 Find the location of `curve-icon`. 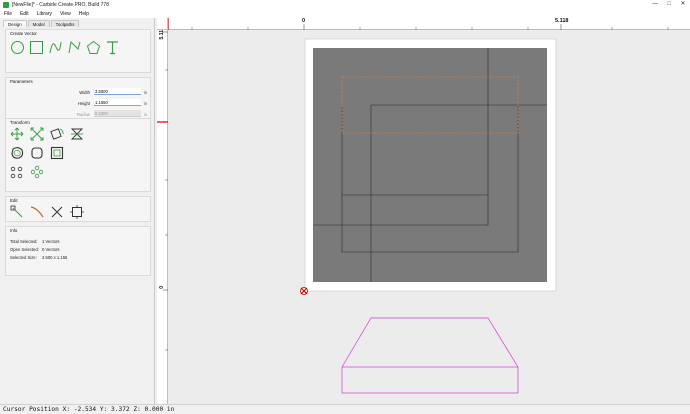

curve-icon is located at coordinates (55, 47).